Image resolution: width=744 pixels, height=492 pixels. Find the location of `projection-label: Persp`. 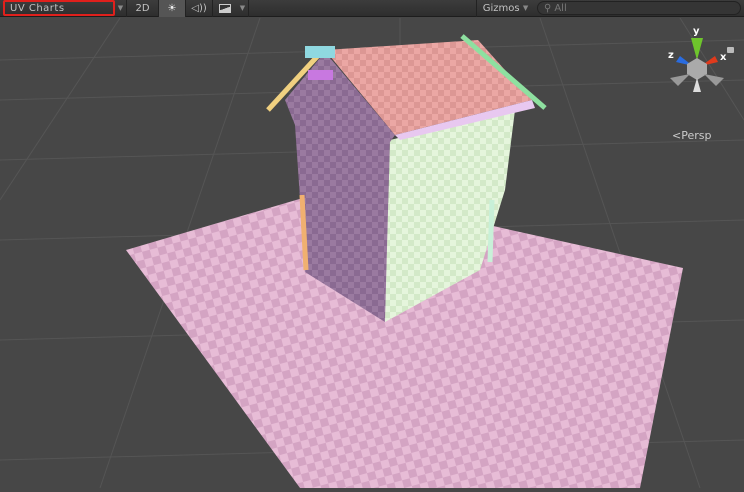

projection-label: Persp is located at coordinates (696, 135).